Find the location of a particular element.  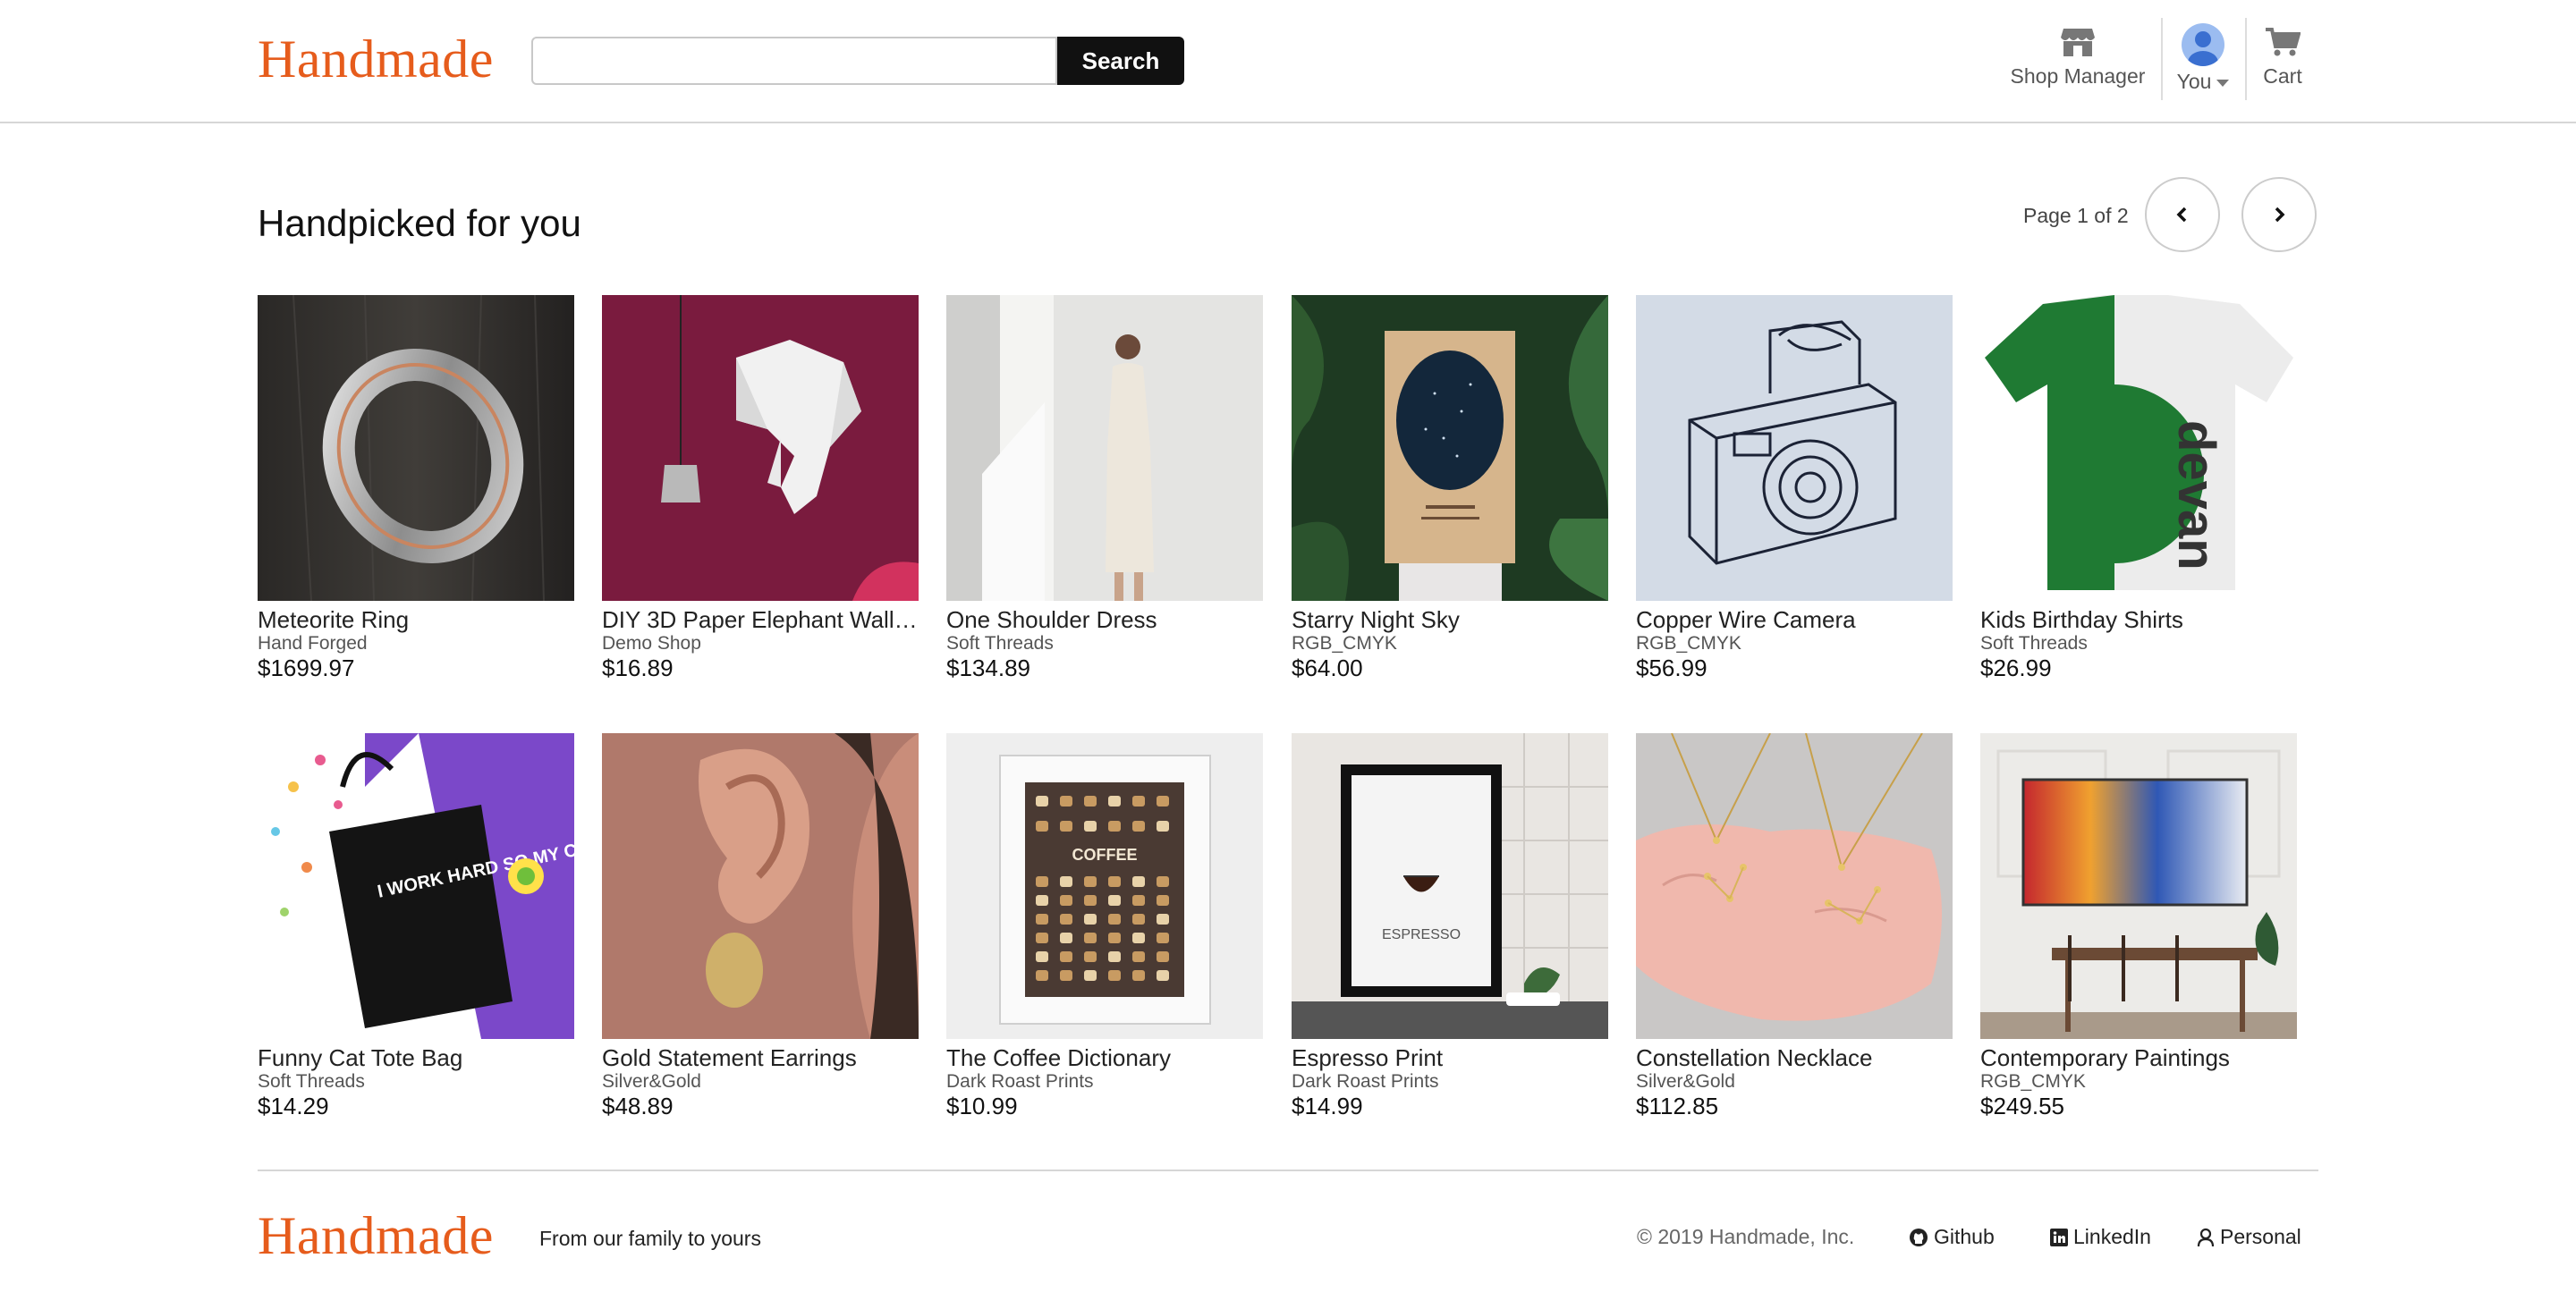

shop-icon is located at coordinates (2078, 42).